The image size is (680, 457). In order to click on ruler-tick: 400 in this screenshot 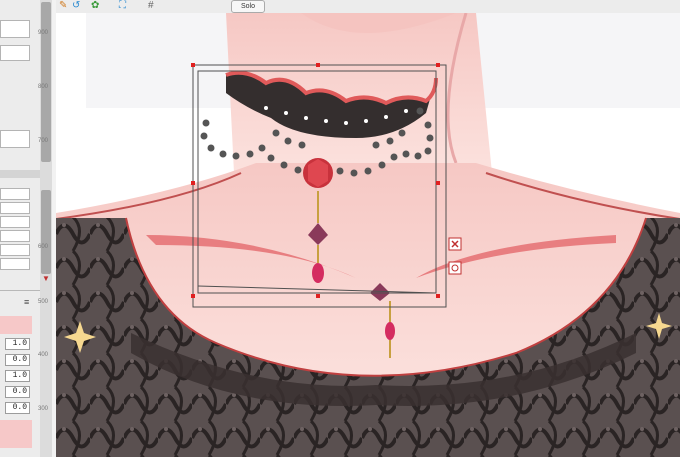, I will do `click(43, 355)`.